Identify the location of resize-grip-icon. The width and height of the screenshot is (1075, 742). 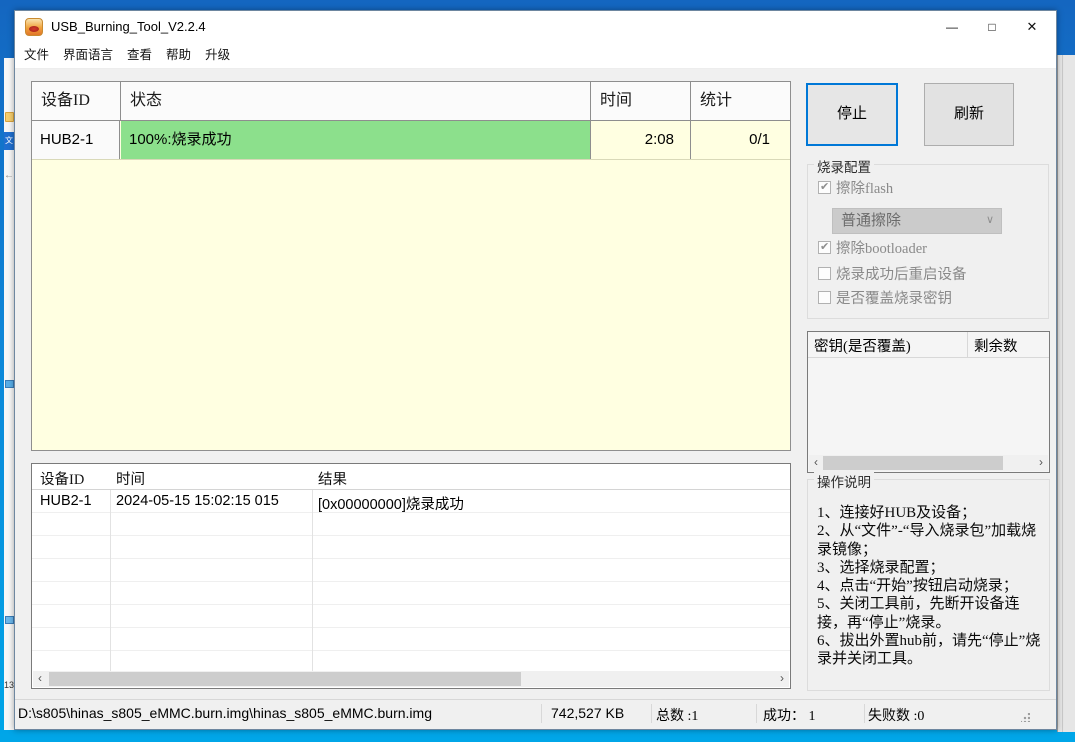
(1025, 717).